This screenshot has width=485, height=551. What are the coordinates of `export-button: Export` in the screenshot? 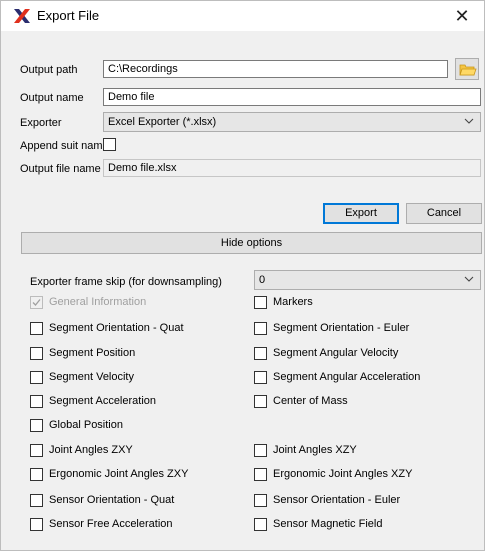 It's located at (361, 213).